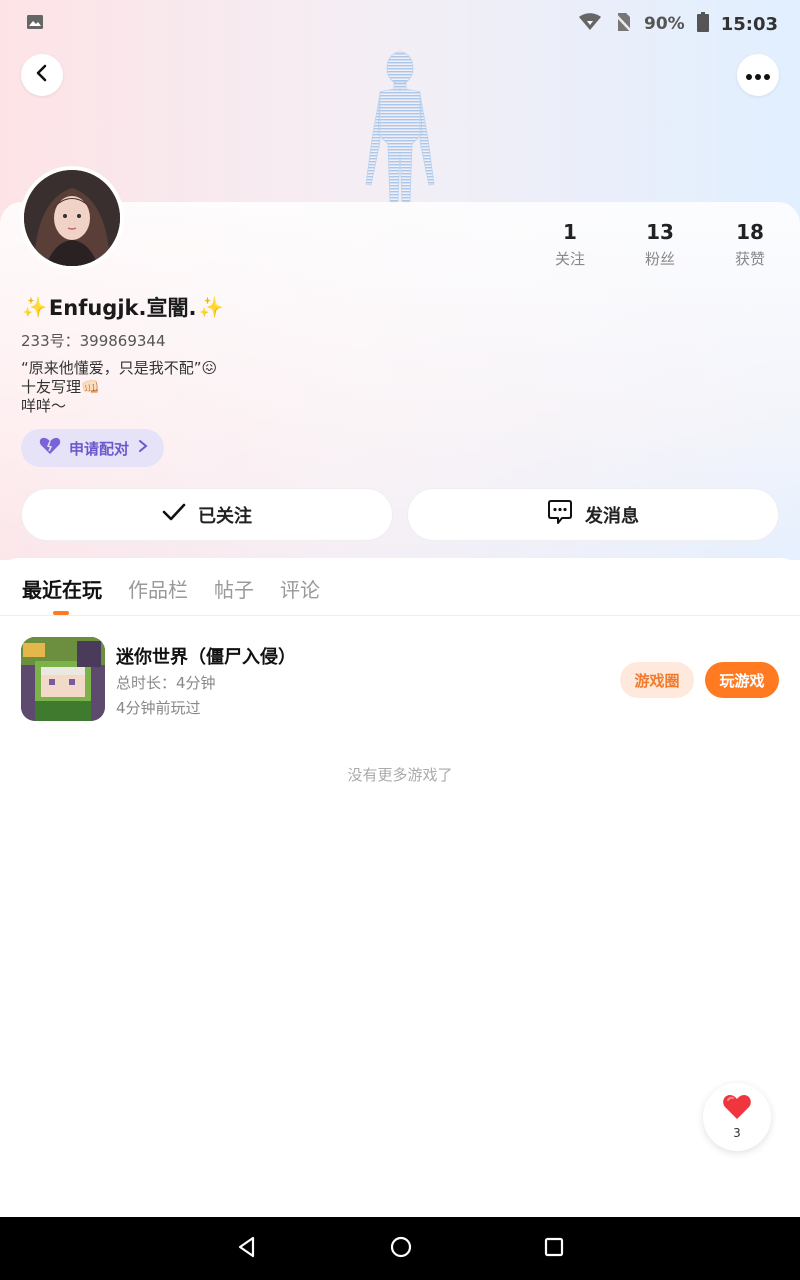 This screenshot has width=800, height=1280. I want to click on tab-comments: 评论, so click(300, 588).